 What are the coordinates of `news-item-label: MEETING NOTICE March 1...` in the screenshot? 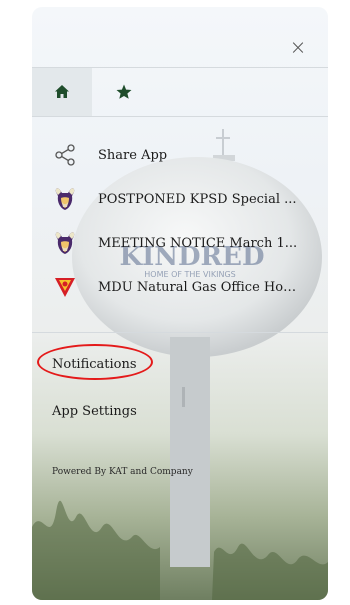 It's located at (198, 243).